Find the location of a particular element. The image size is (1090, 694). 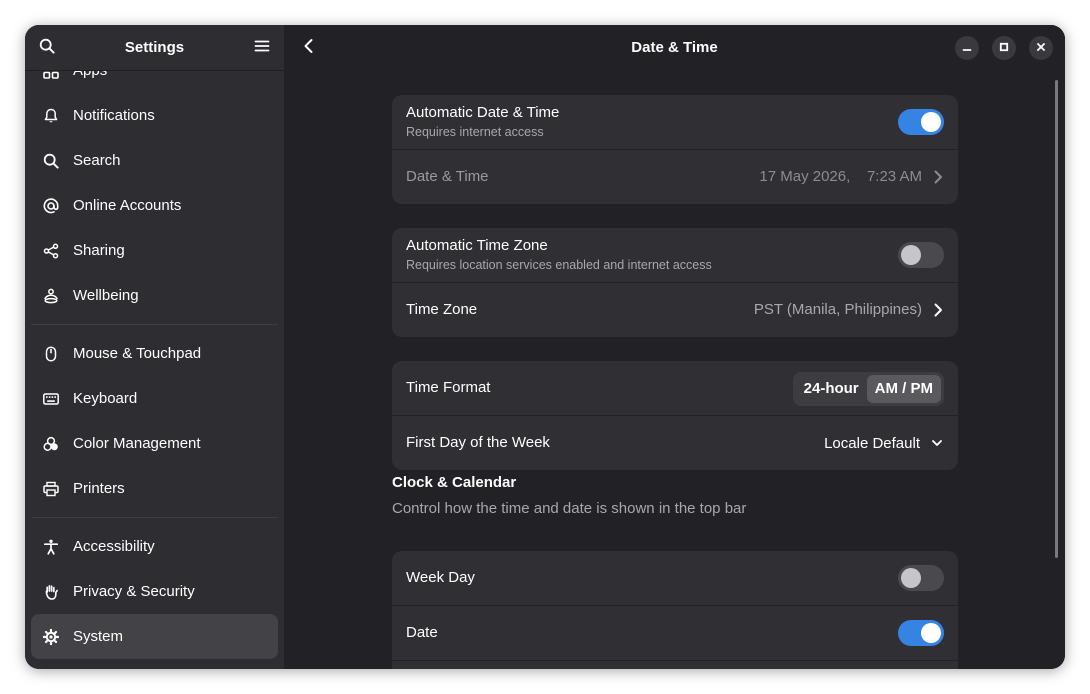

time-format-24-hour-button: 24-hour is located at coordinates (831, 389).